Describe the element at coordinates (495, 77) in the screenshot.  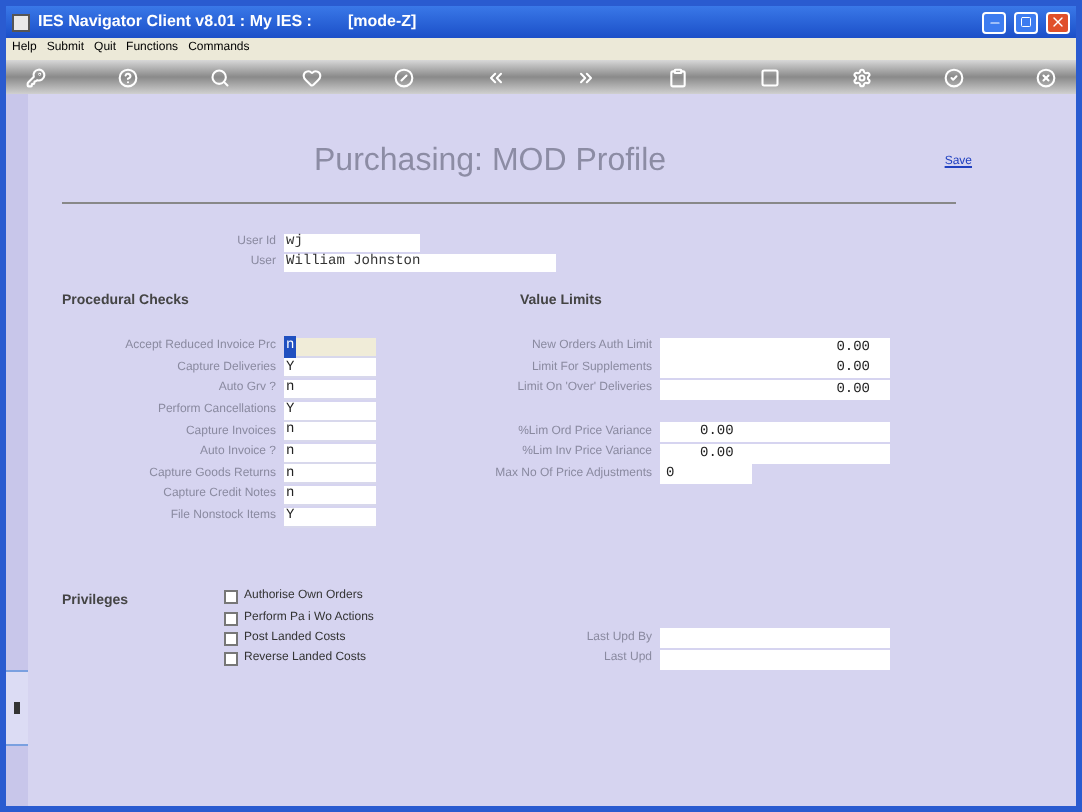
I see `double-chevron-left-icon` at that location.